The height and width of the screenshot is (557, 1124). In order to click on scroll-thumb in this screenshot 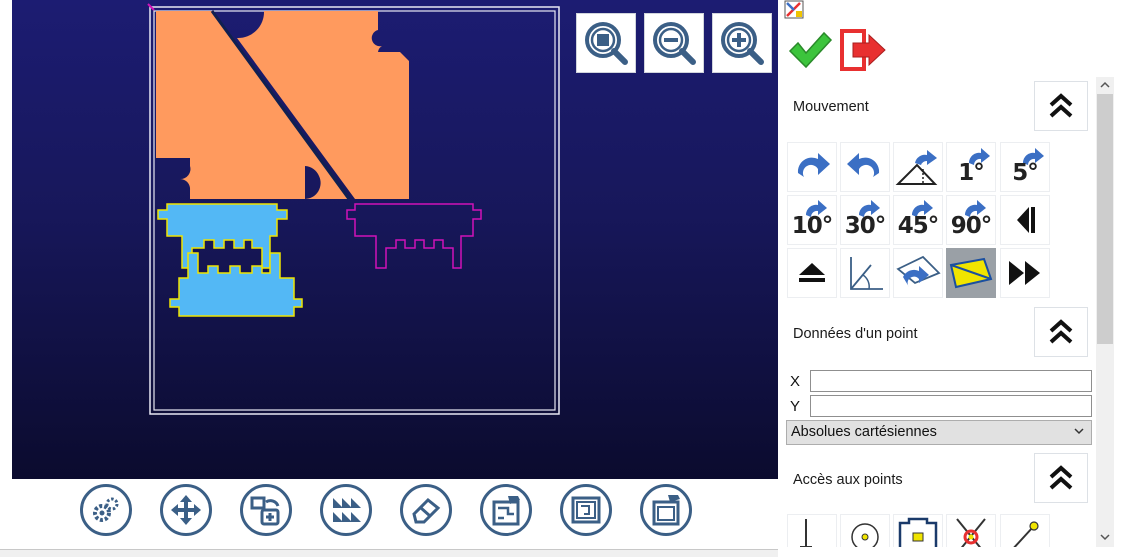, I will do `click(1105, 219)`.